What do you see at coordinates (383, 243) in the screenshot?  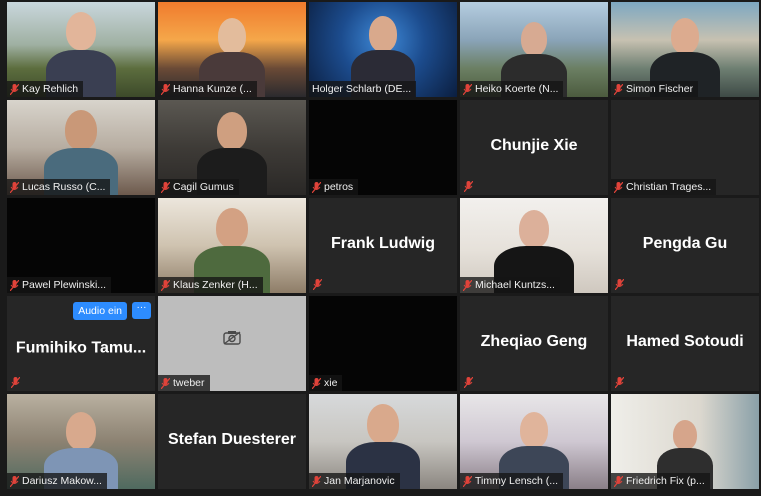 I see `participant-display-name: Frank Ludwig` at bounding box center [383, 243].